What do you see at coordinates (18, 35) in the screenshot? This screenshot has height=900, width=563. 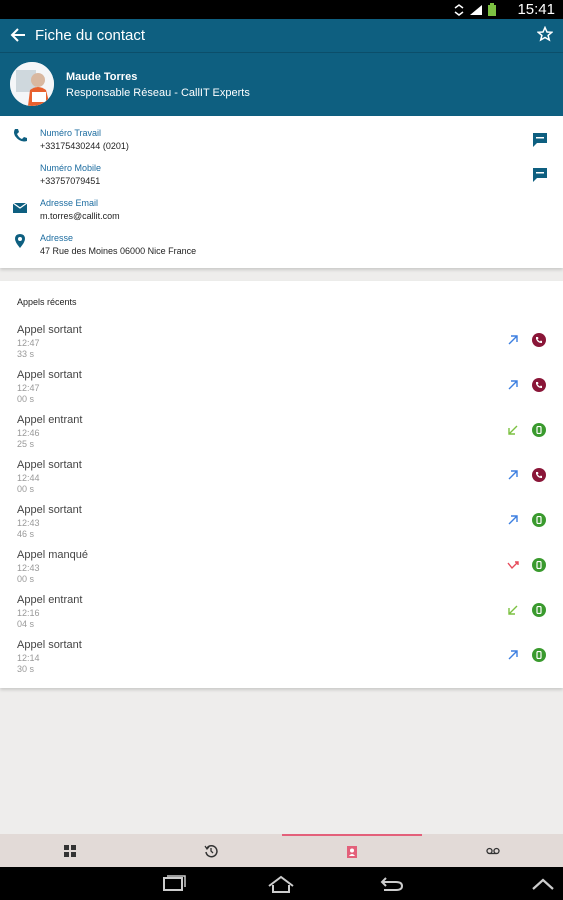 I see `arrow-left-icon` at bounding box center [18, 35].